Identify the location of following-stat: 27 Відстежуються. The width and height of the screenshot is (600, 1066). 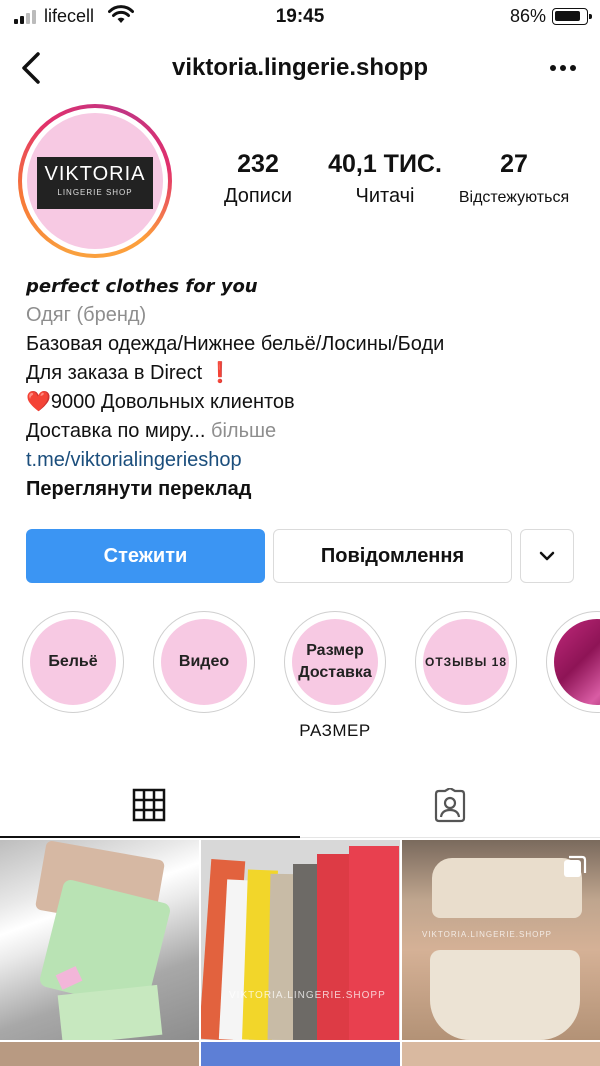
(514, 178).